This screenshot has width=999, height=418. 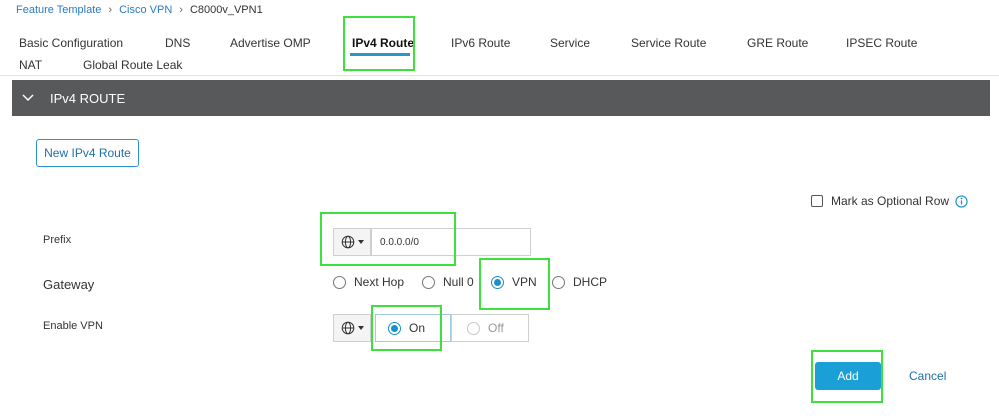 I want to click on new-ipv4-route-button: New IPv4 Route, so click(x=87, y=153).